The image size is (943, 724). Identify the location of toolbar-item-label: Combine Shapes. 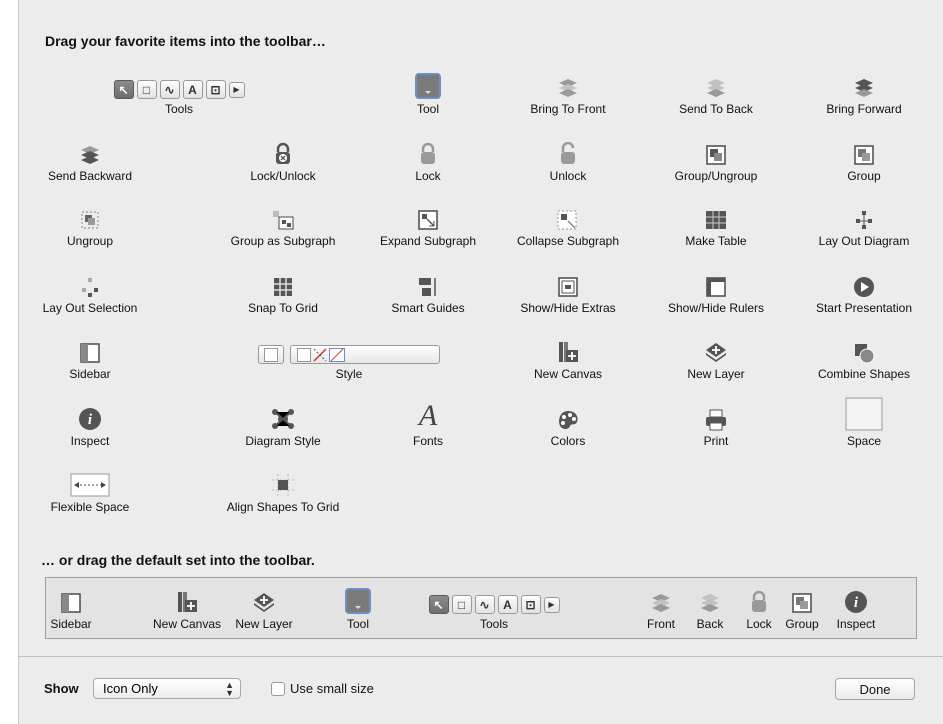
(864, 374).